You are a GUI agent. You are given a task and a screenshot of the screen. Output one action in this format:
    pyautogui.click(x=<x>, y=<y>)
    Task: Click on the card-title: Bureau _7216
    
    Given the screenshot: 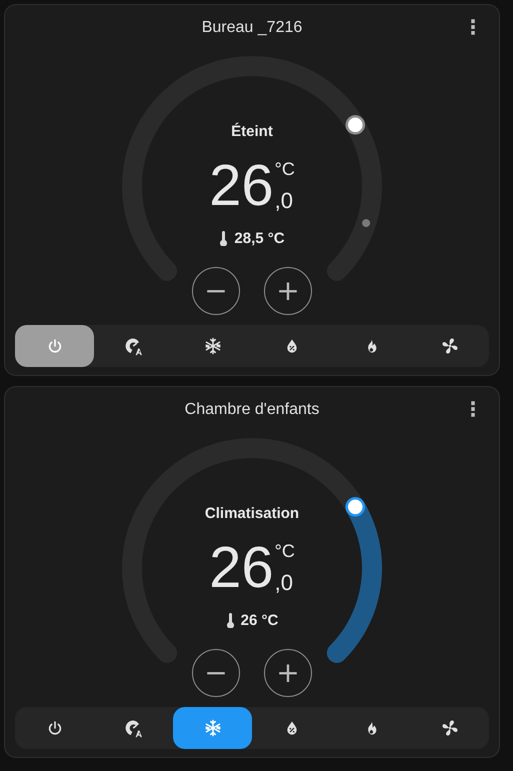 What is the action you would take?
    pyautogui.click(x=252, y=28)
    